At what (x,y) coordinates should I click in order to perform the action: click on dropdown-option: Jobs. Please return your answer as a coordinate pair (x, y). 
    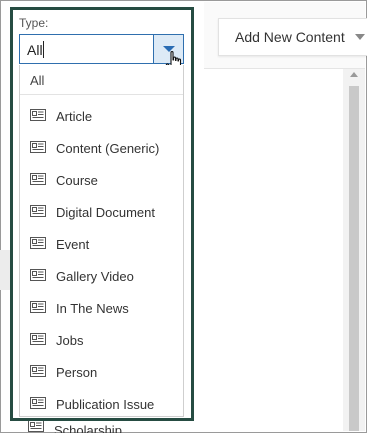
    Looking at the image, I should click on (101, 340).